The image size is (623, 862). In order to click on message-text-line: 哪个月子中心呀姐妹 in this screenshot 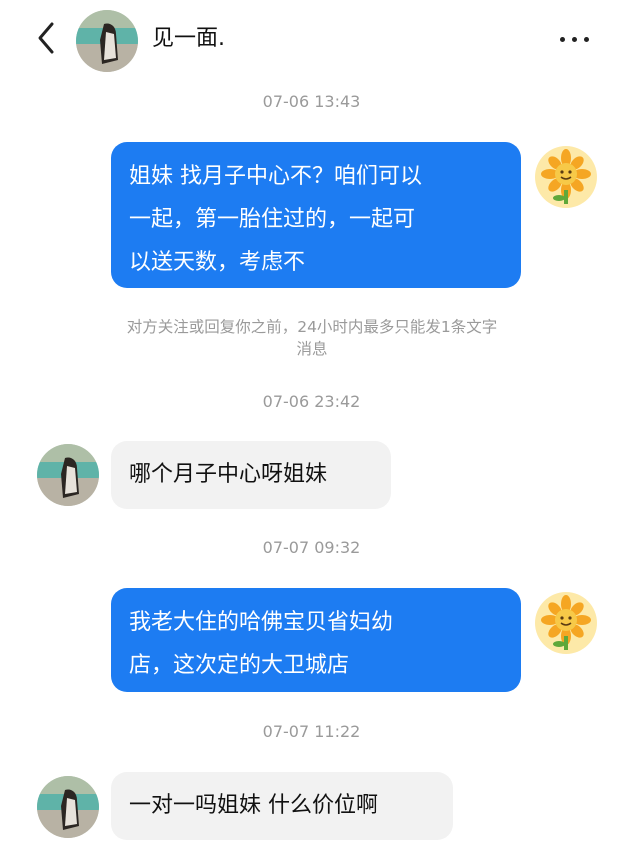, I will do `click(228, 474)`.